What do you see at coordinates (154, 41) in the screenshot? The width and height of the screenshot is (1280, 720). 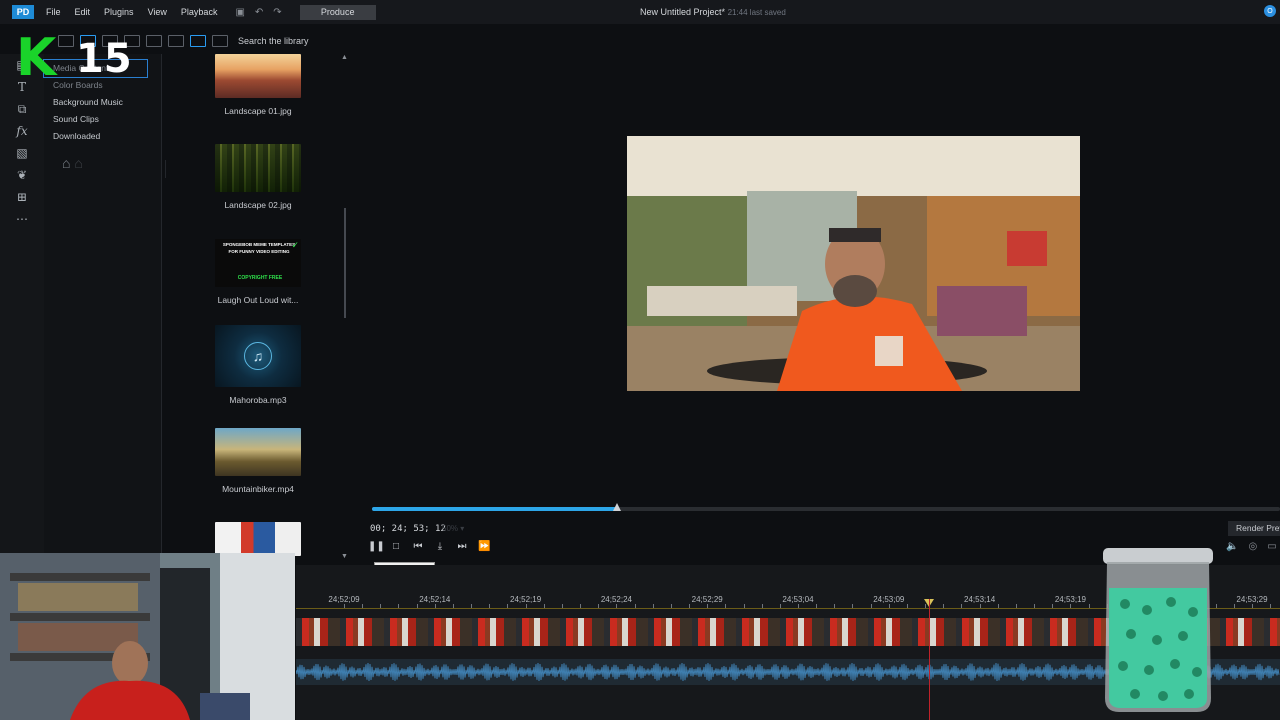 I see `audio-filter-icon` at bounding box center [154, 41].